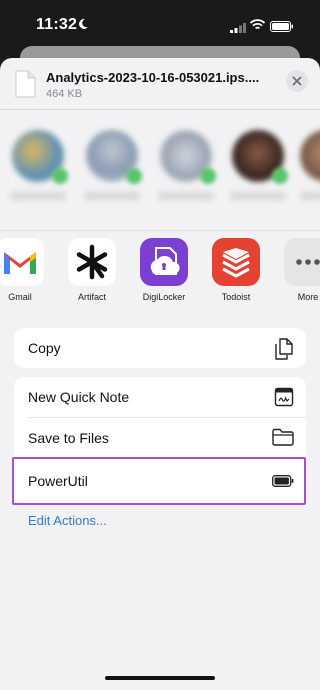 Image resolution: width=320 pixels, height=690 pixels. What do you see at coordinates (160, 230) in the screenshot?
I see `divider` at bounding box center [160, 230].